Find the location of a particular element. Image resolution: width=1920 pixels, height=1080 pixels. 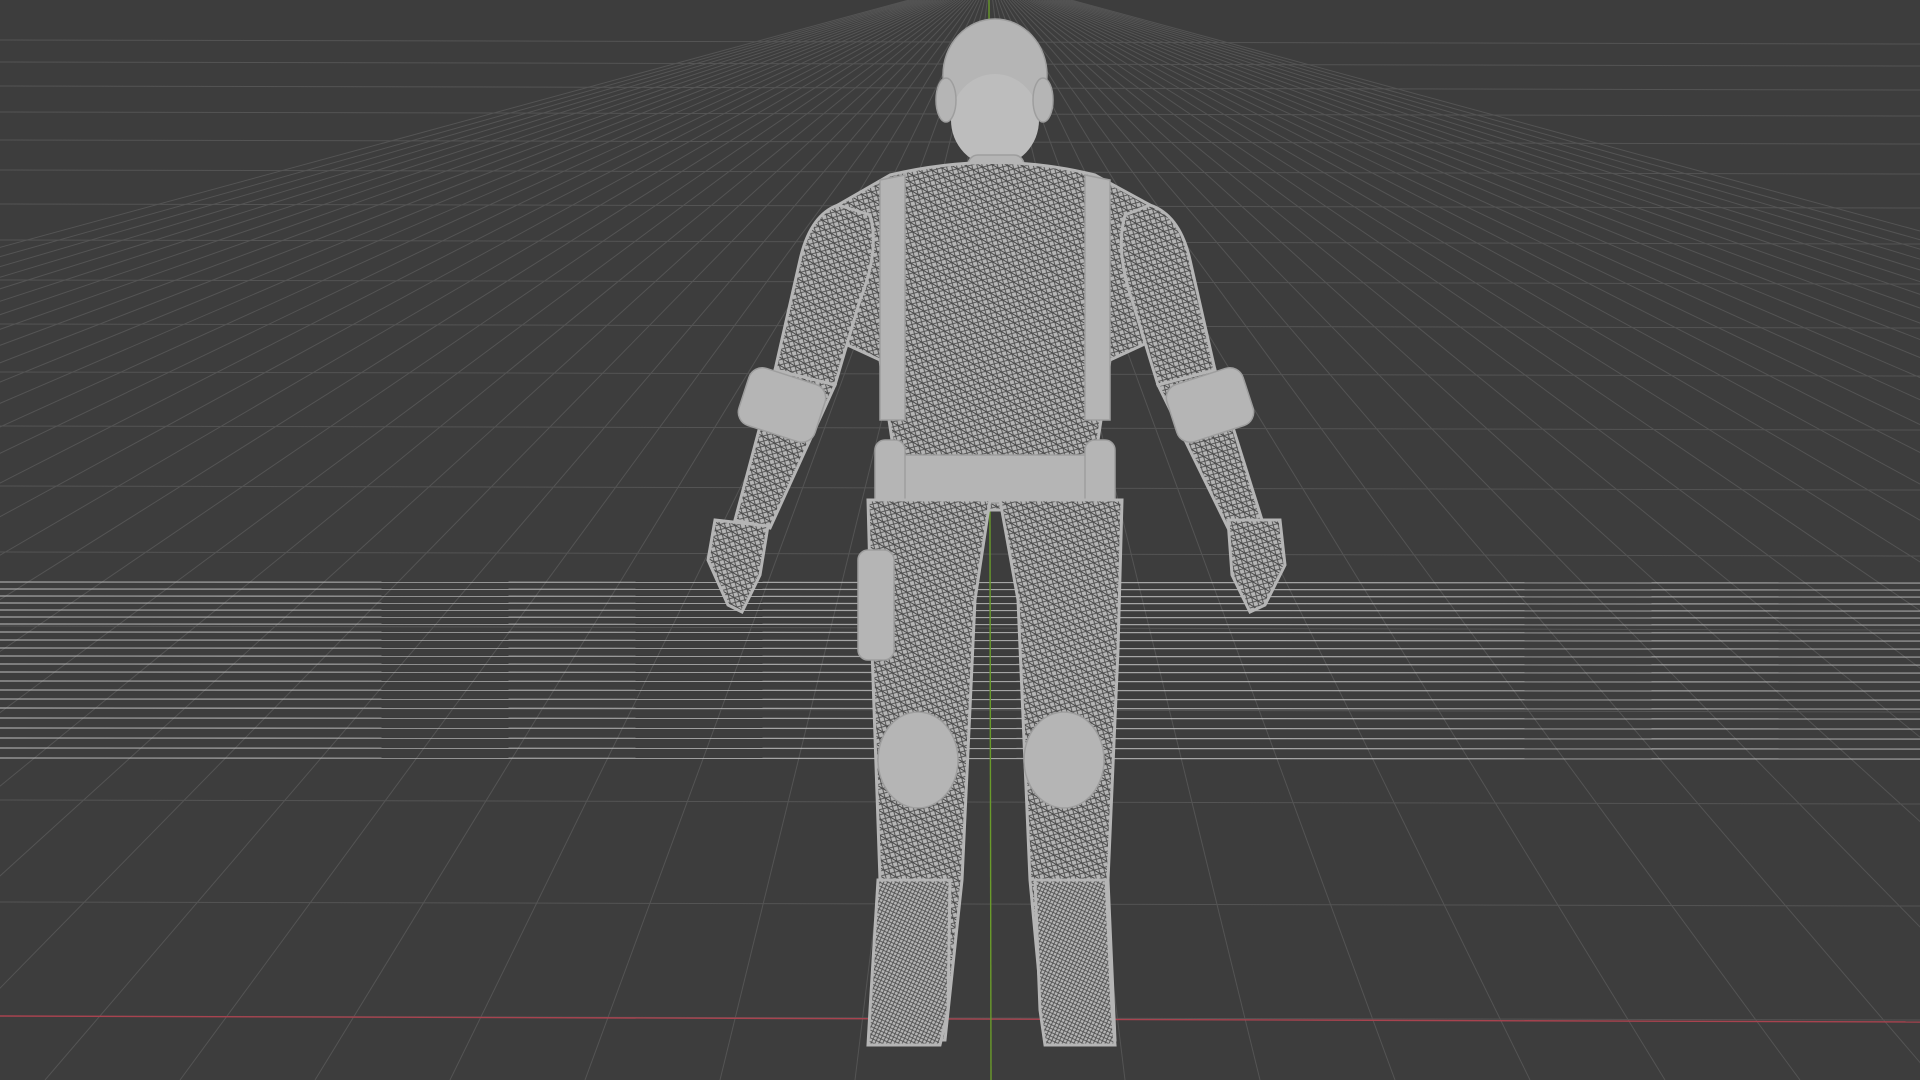

character-kneepad-left is located at coordinates (918, 760).